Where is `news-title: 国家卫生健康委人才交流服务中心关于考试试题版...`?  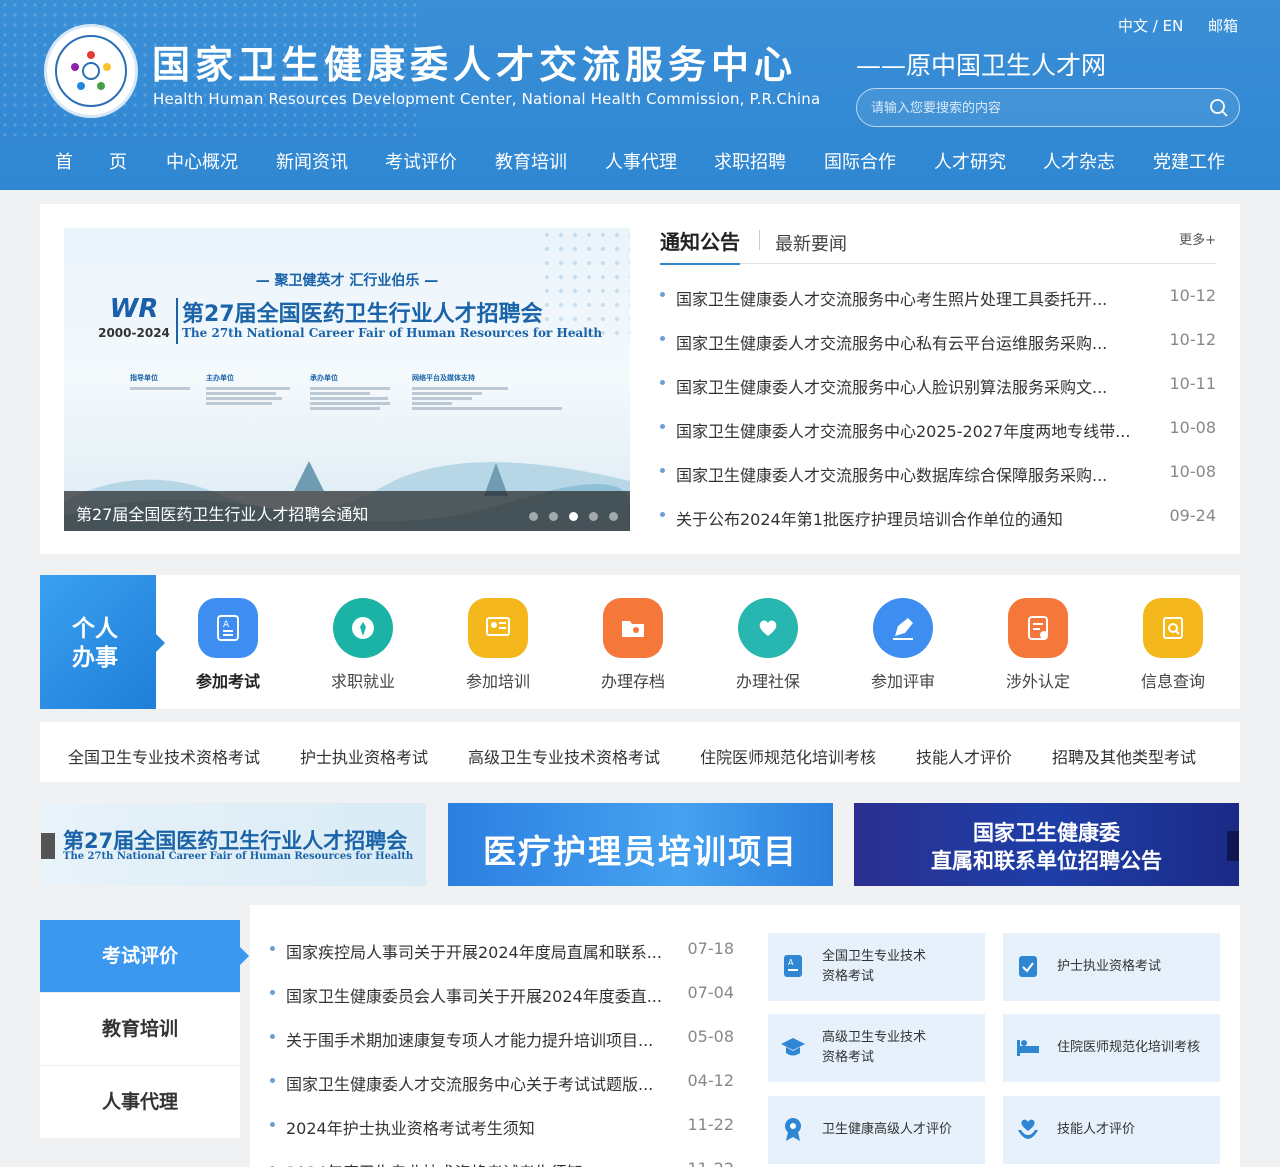
news-title: 国家卫生健康委人才交流服务中心关于考试试题版... is located at coordinates (469, 1083).